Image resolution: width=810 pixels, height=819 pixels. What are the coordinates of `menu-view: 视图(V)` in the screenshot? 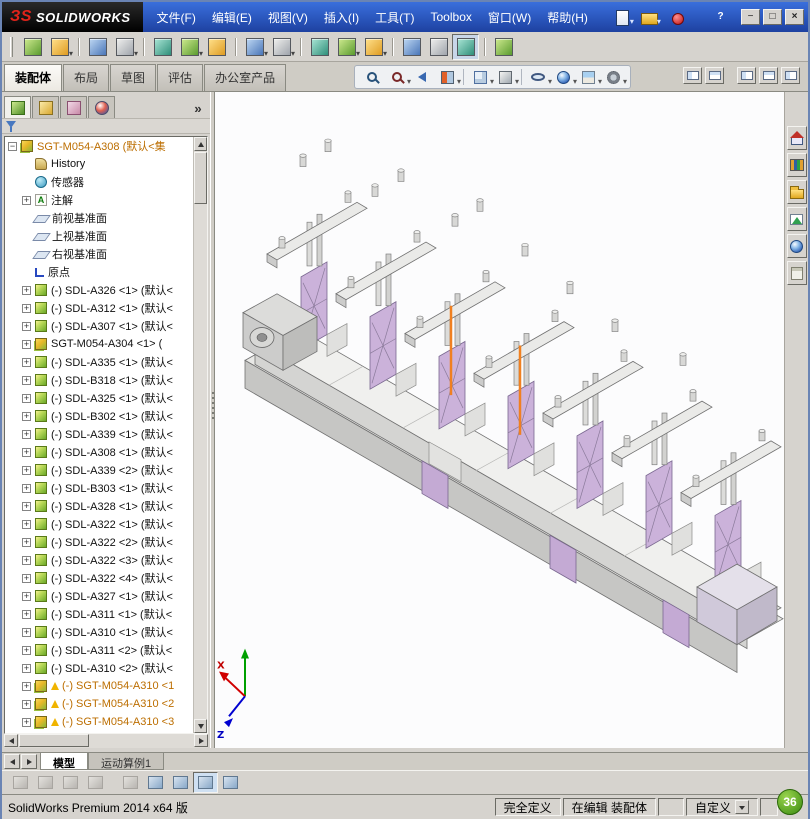 It's located at (288, 17).